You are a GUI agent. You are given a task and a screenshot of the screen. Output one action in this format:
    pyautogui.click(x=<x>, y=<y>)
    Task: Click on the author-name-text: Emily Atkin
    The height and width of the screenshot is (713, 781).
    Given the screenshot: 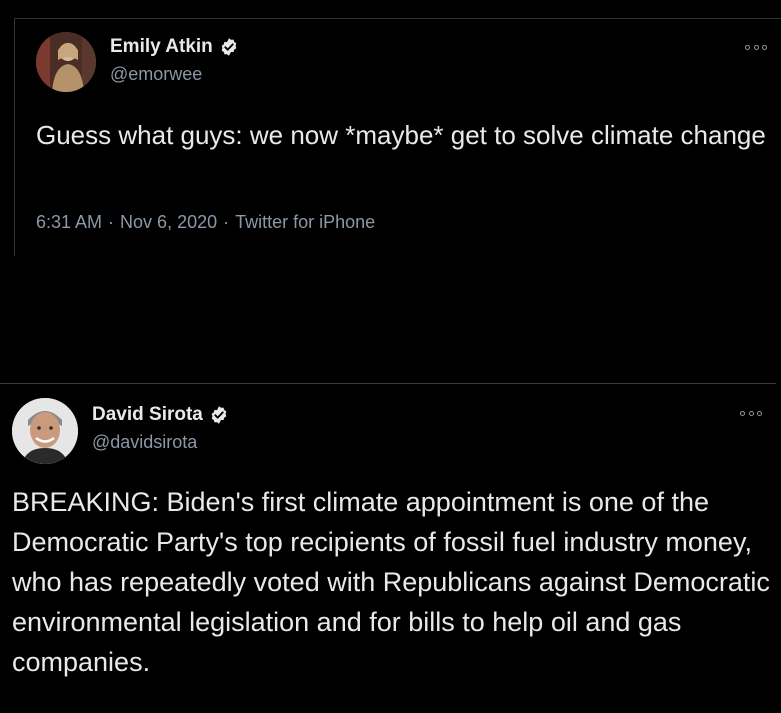 What is the action you would take?
    pyautogui.click(x=161, y=46)
    